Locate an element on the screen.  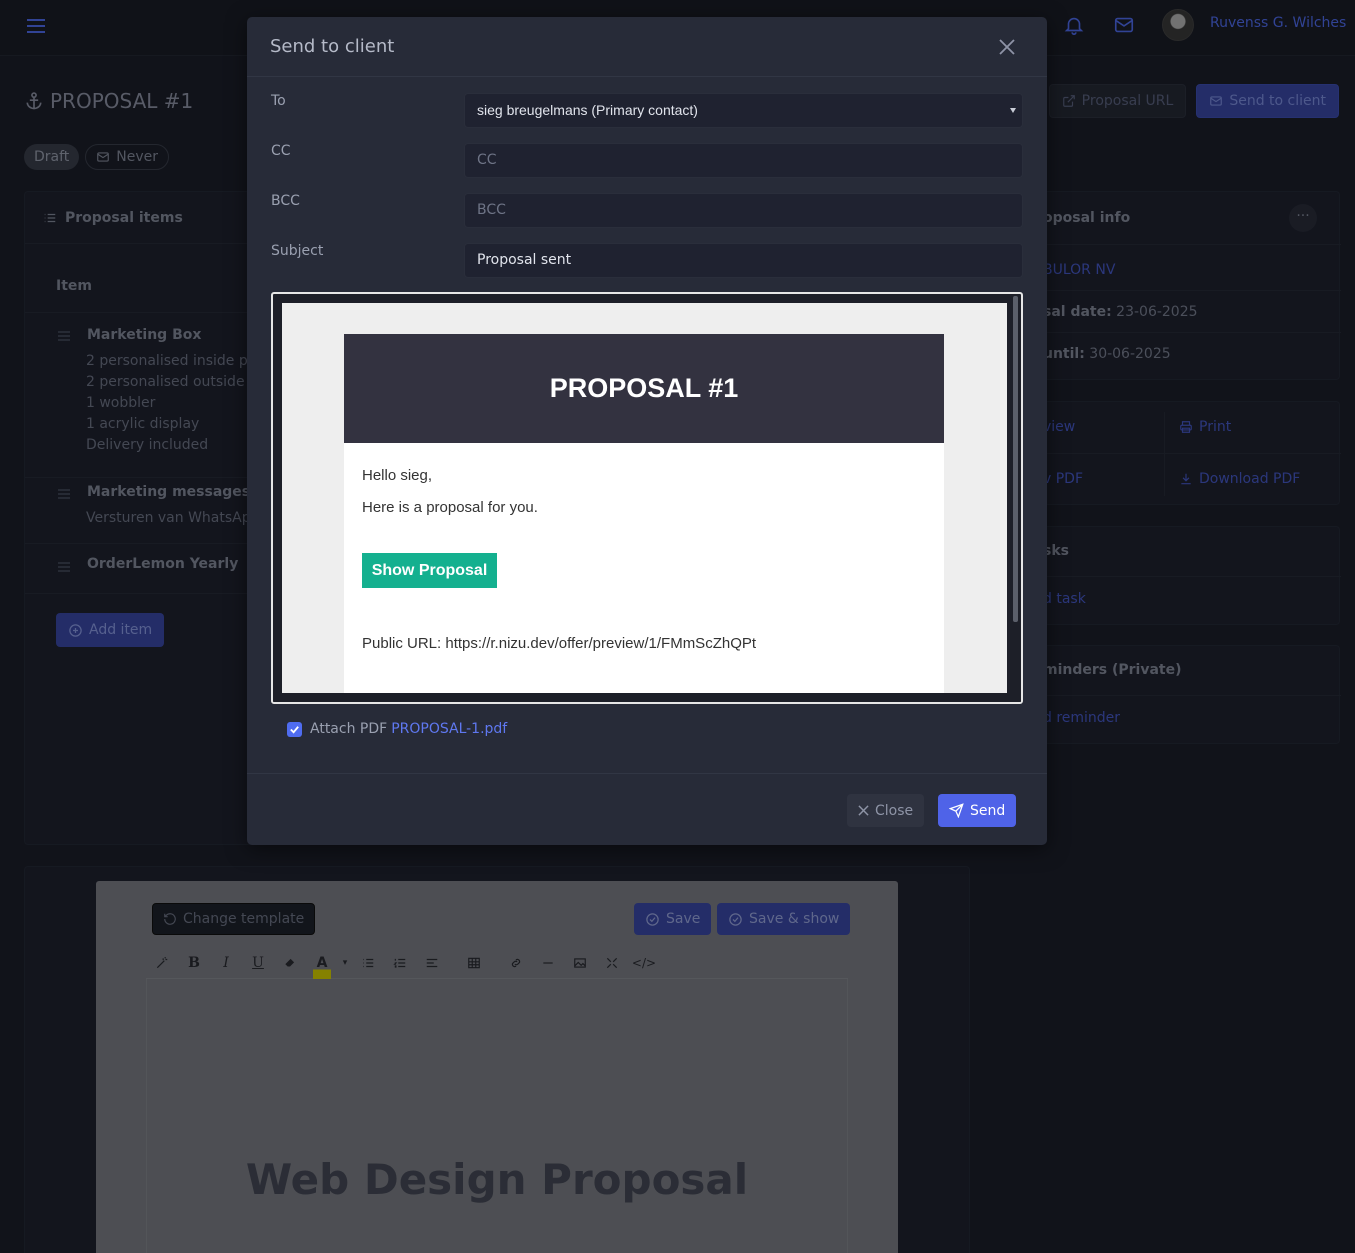
attach-pdf-checkbox is located at coordinates (294, 729).